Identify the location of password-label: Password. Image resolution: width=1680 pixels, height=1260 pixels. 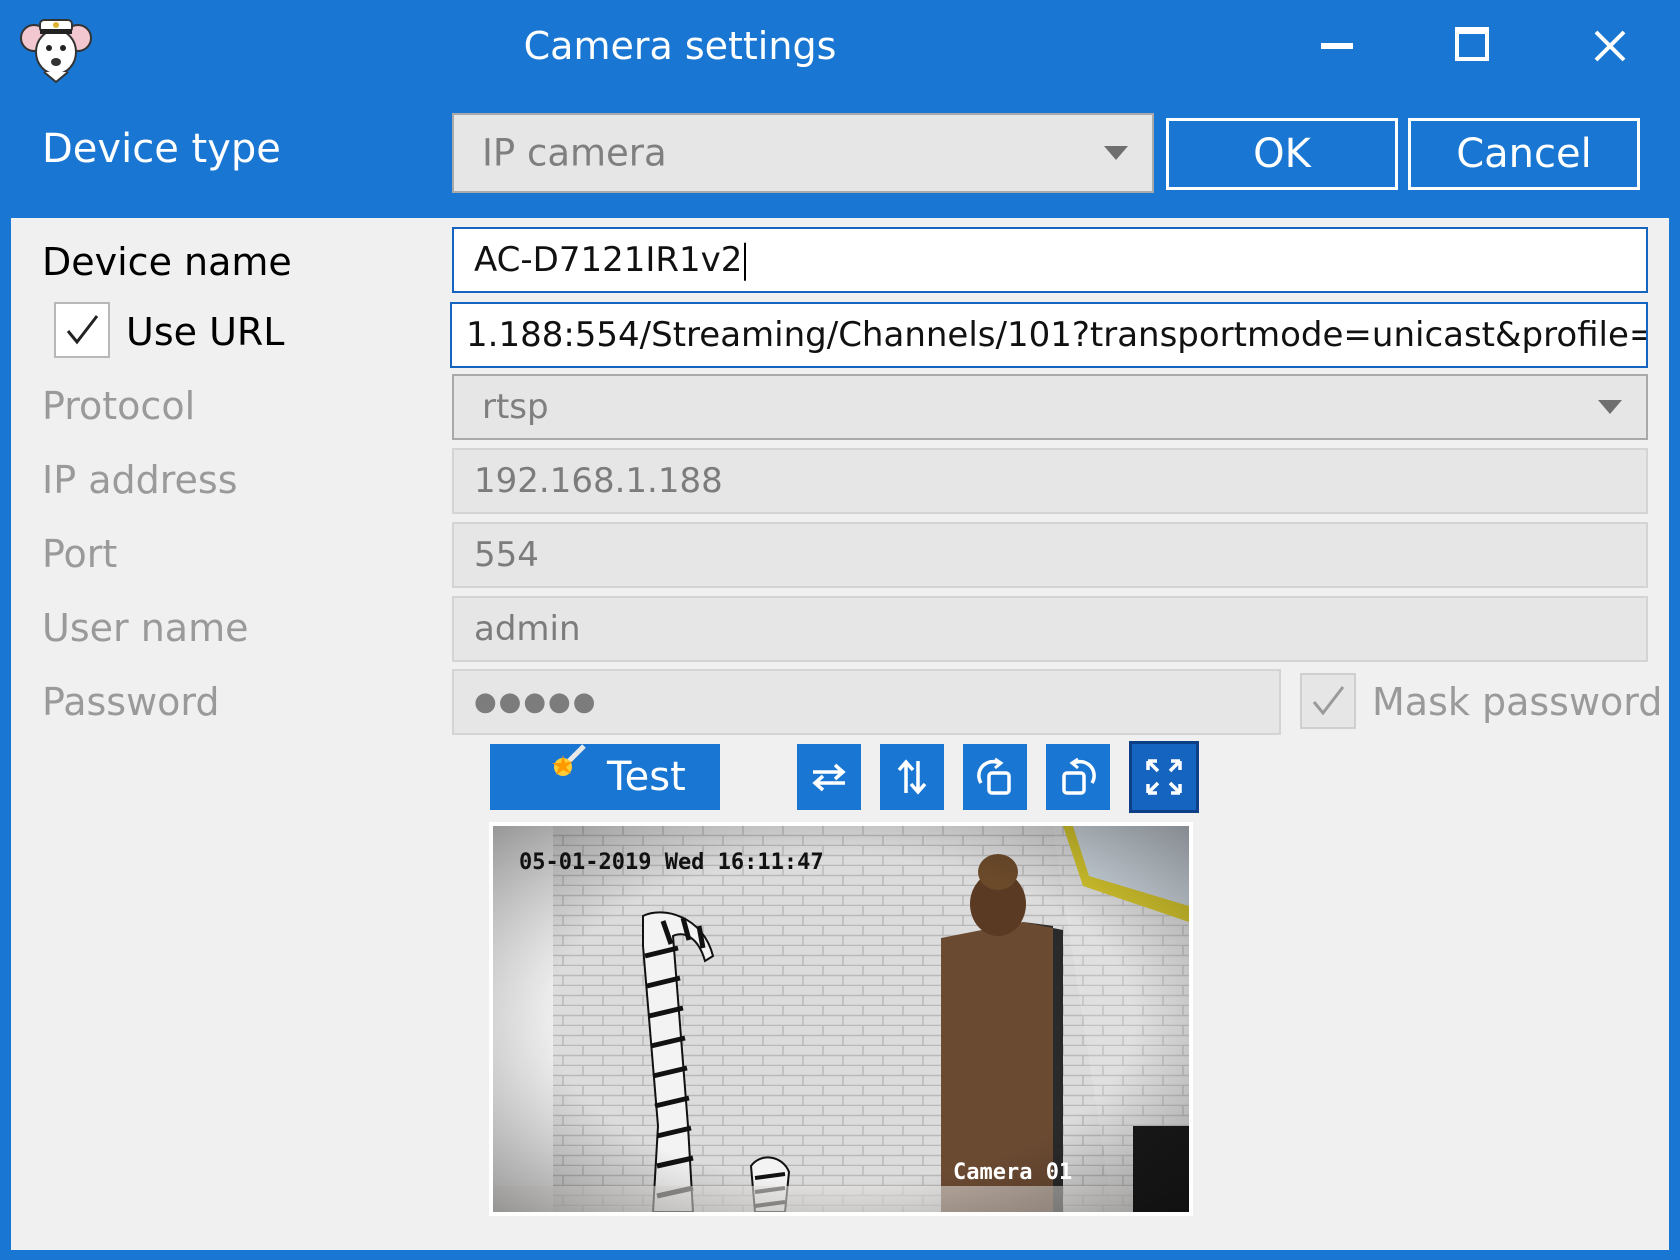
(131, 702).